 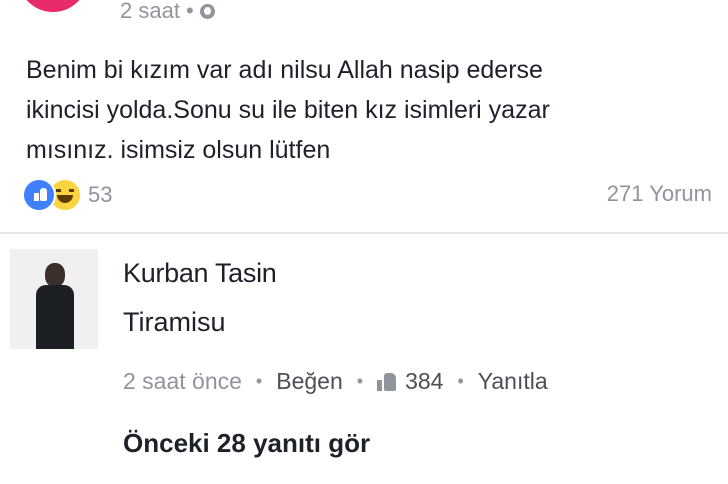 I want to click on post-time: 2 saat, so click(x=150, y=12).